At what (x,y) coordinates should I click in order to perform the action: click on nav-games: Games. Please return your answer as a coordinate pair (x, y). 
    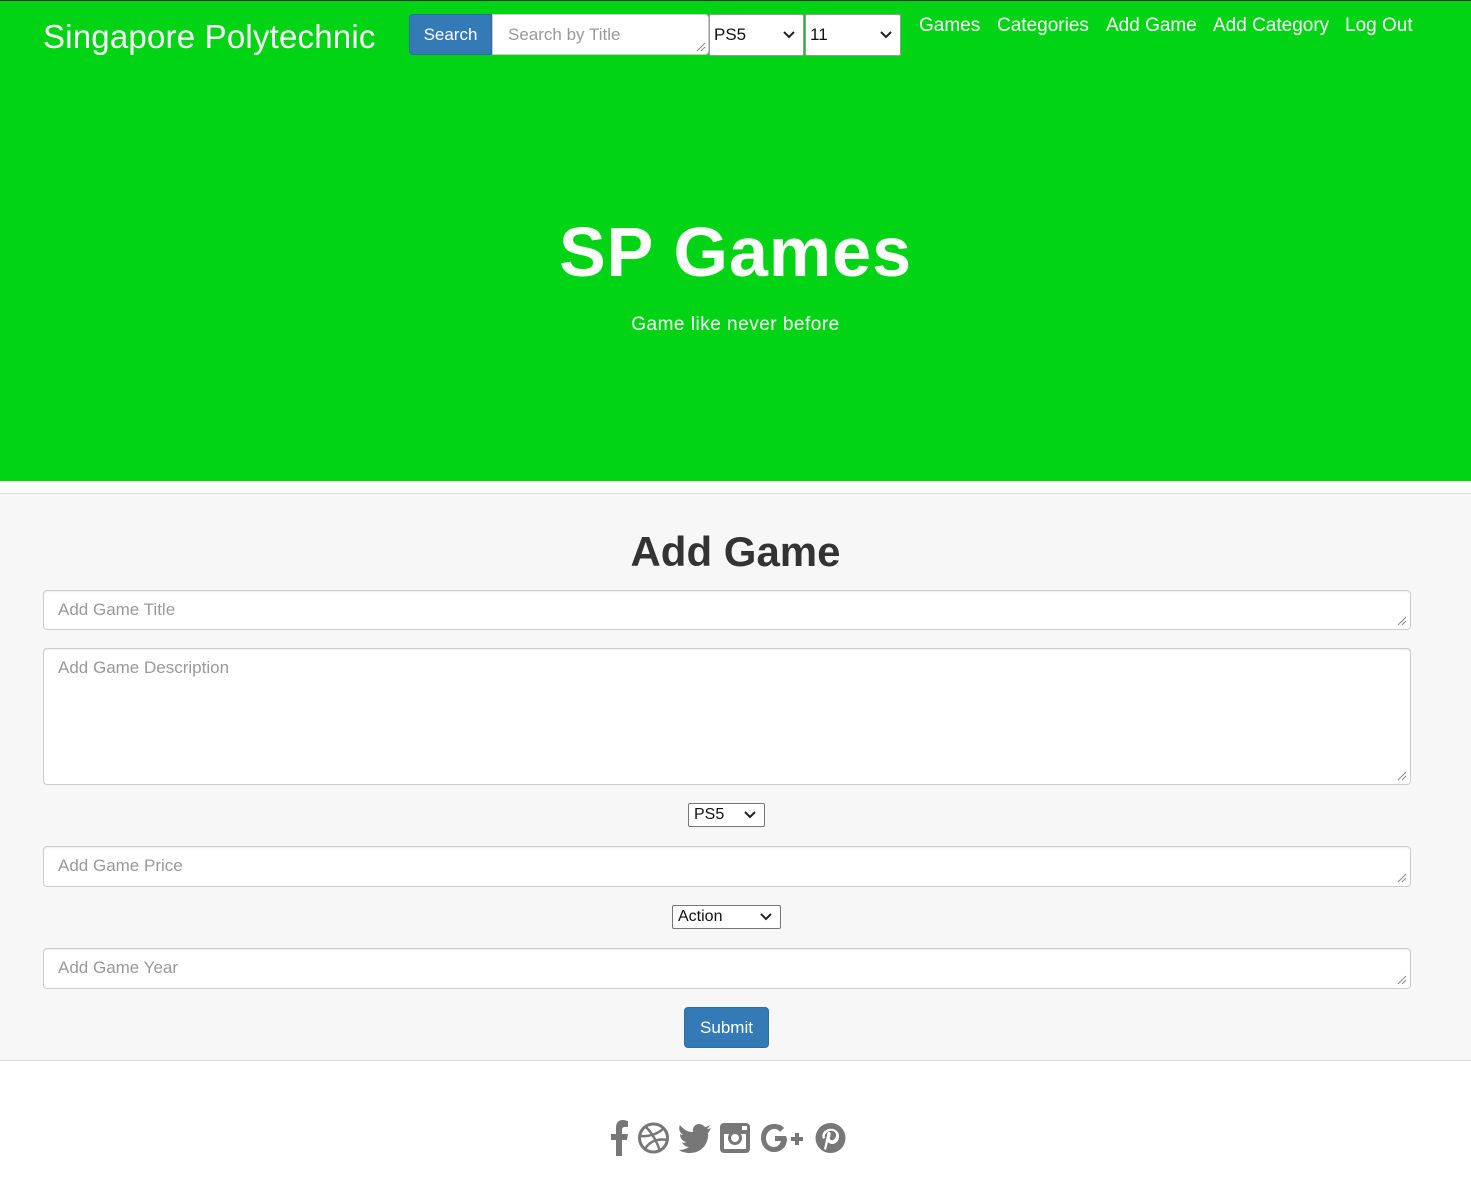
    Looking at the image, I should click on (949, 26).